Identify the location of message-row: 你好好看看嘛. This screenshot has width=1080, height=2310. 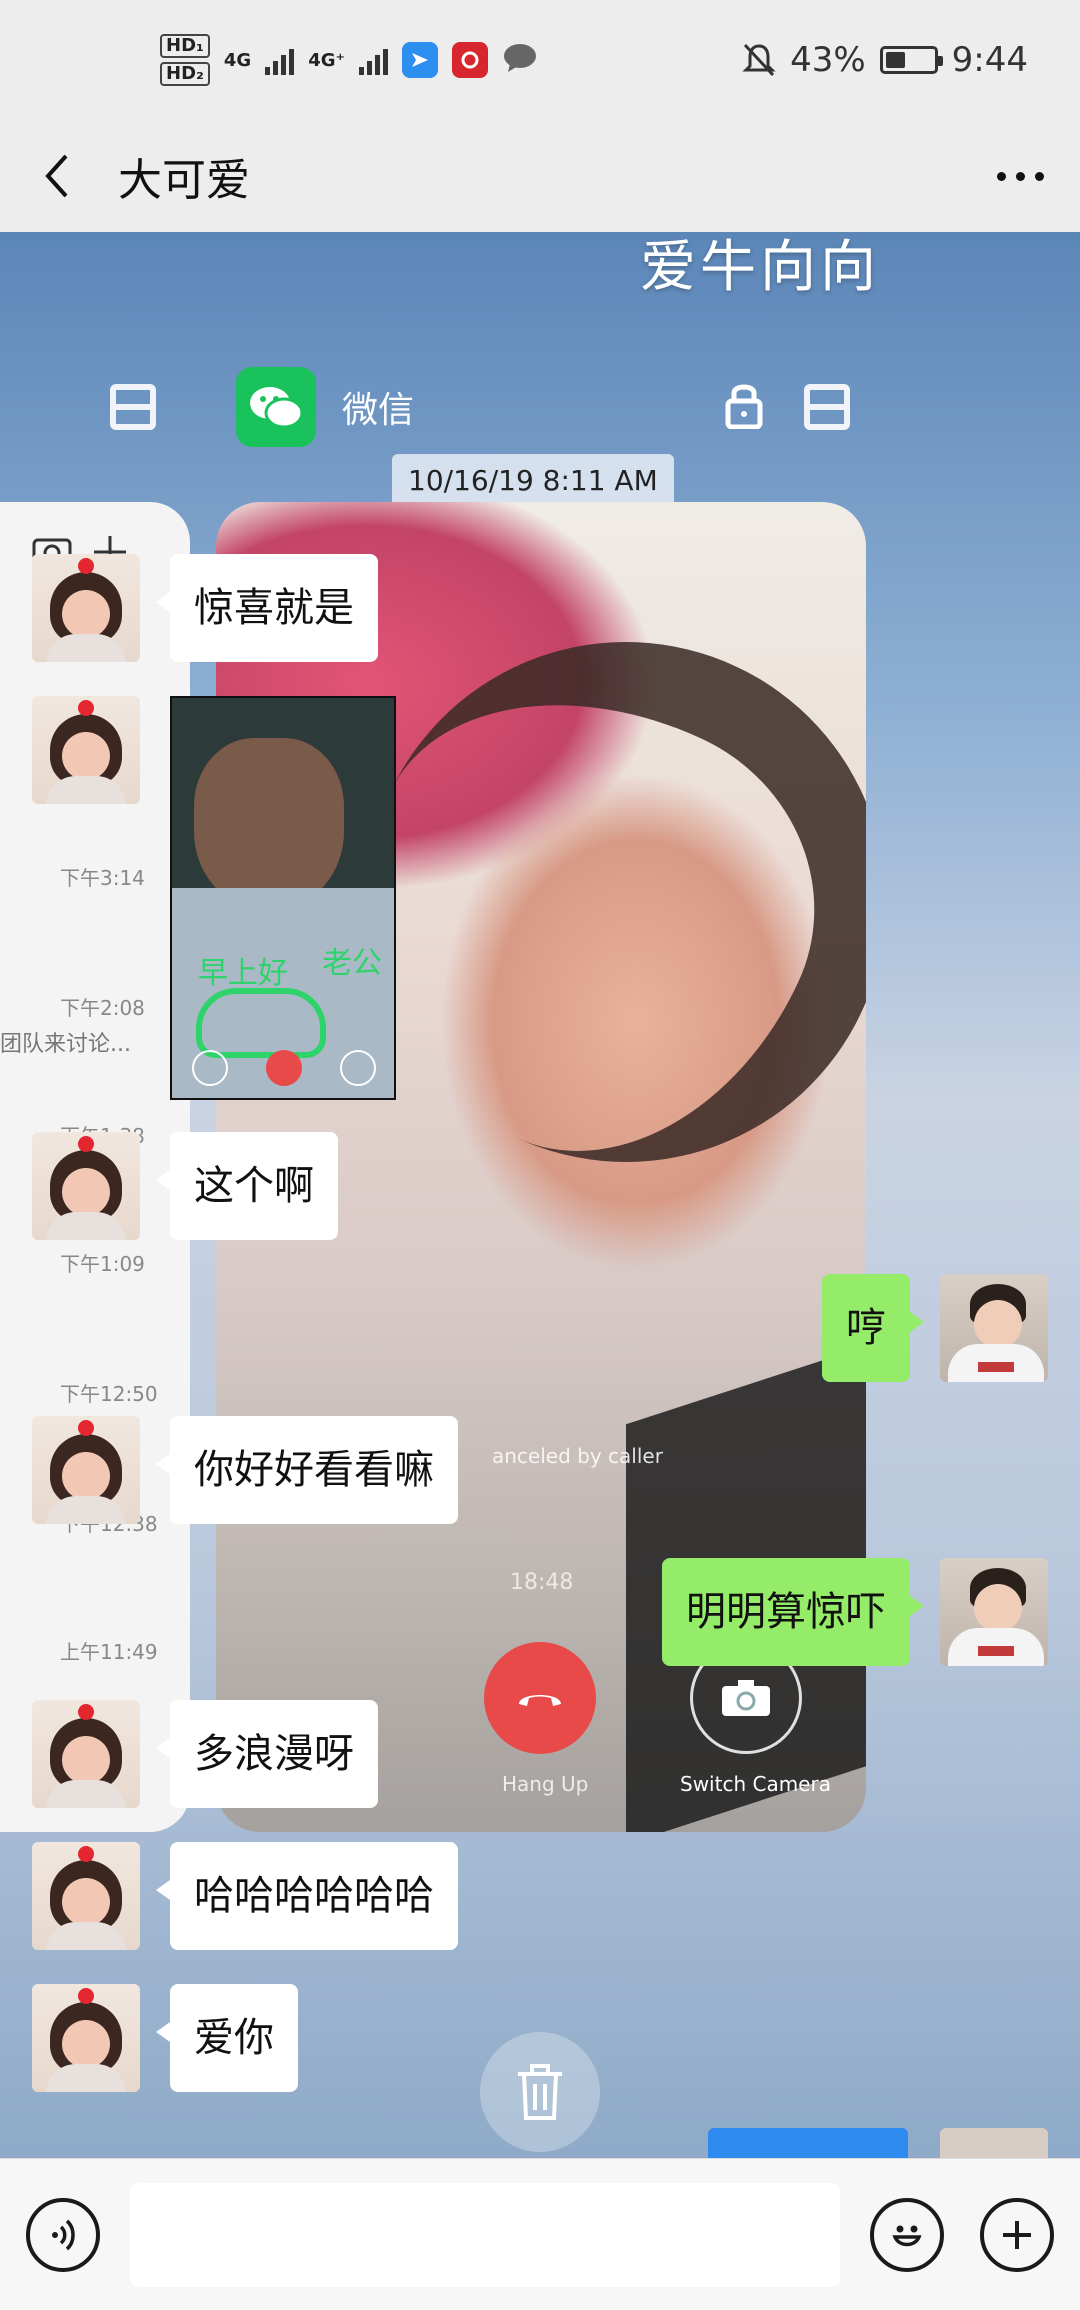
(245, 1470).